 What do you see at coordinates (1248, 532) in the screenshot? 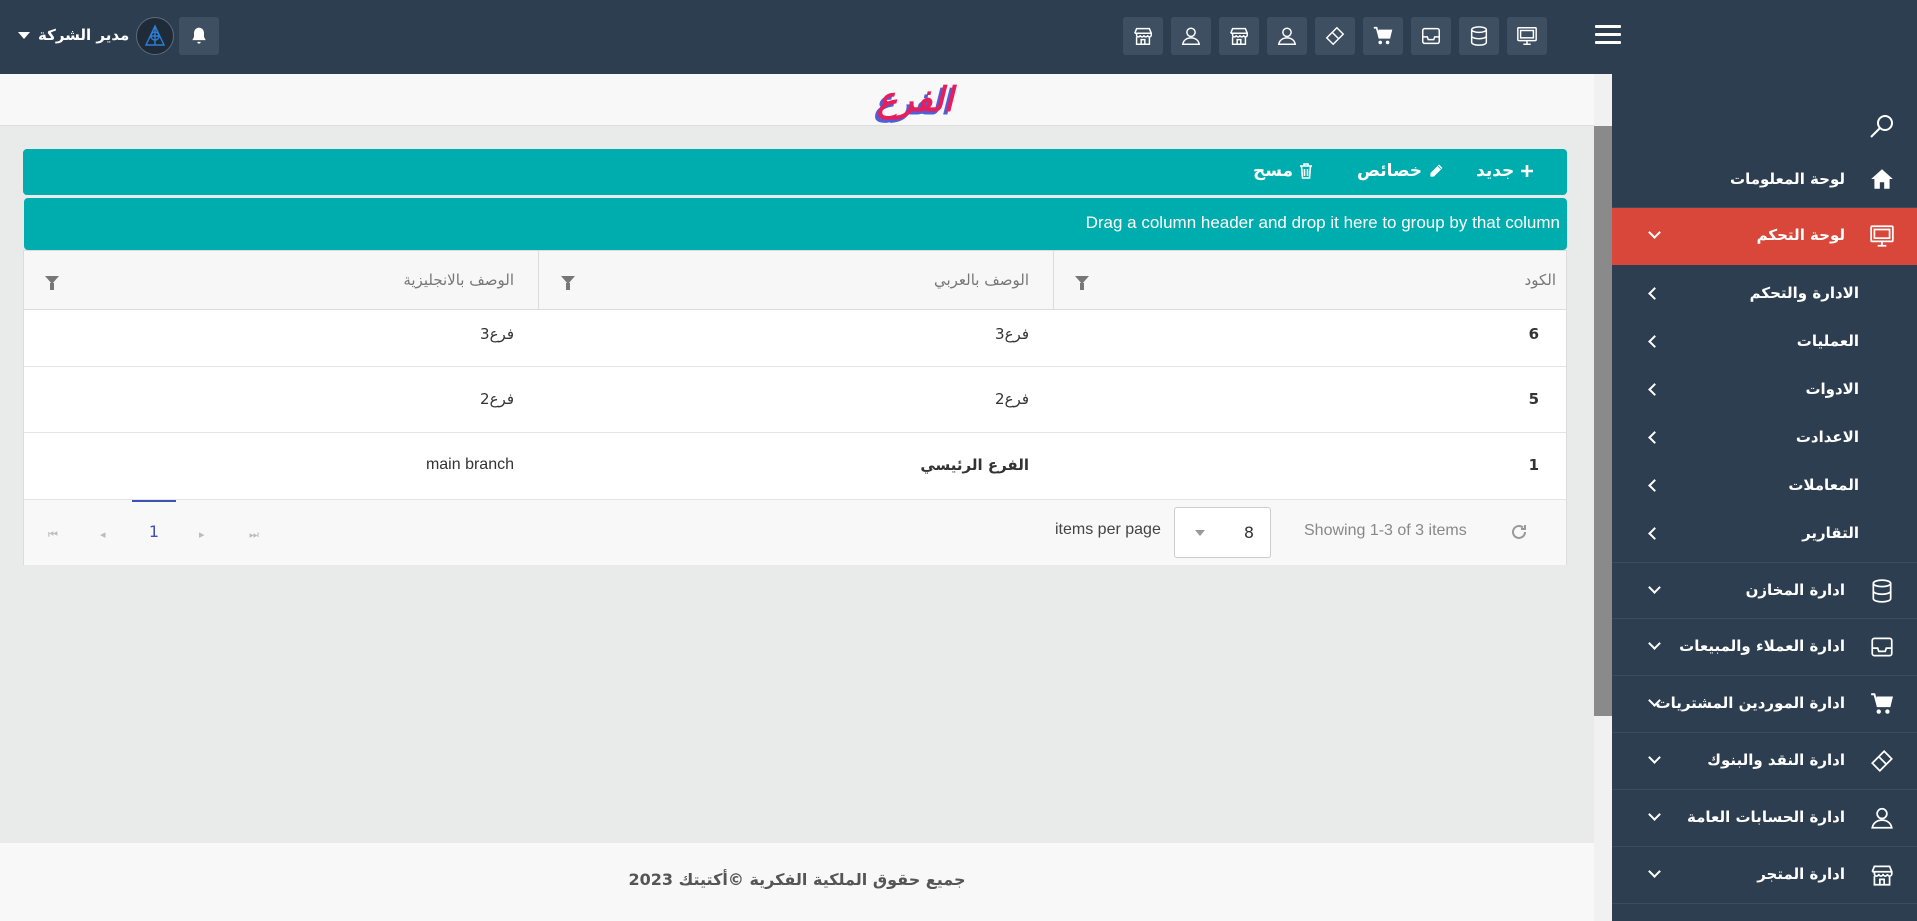
I see `items-per-page-value: 8` at bounding box center [1248, 532].